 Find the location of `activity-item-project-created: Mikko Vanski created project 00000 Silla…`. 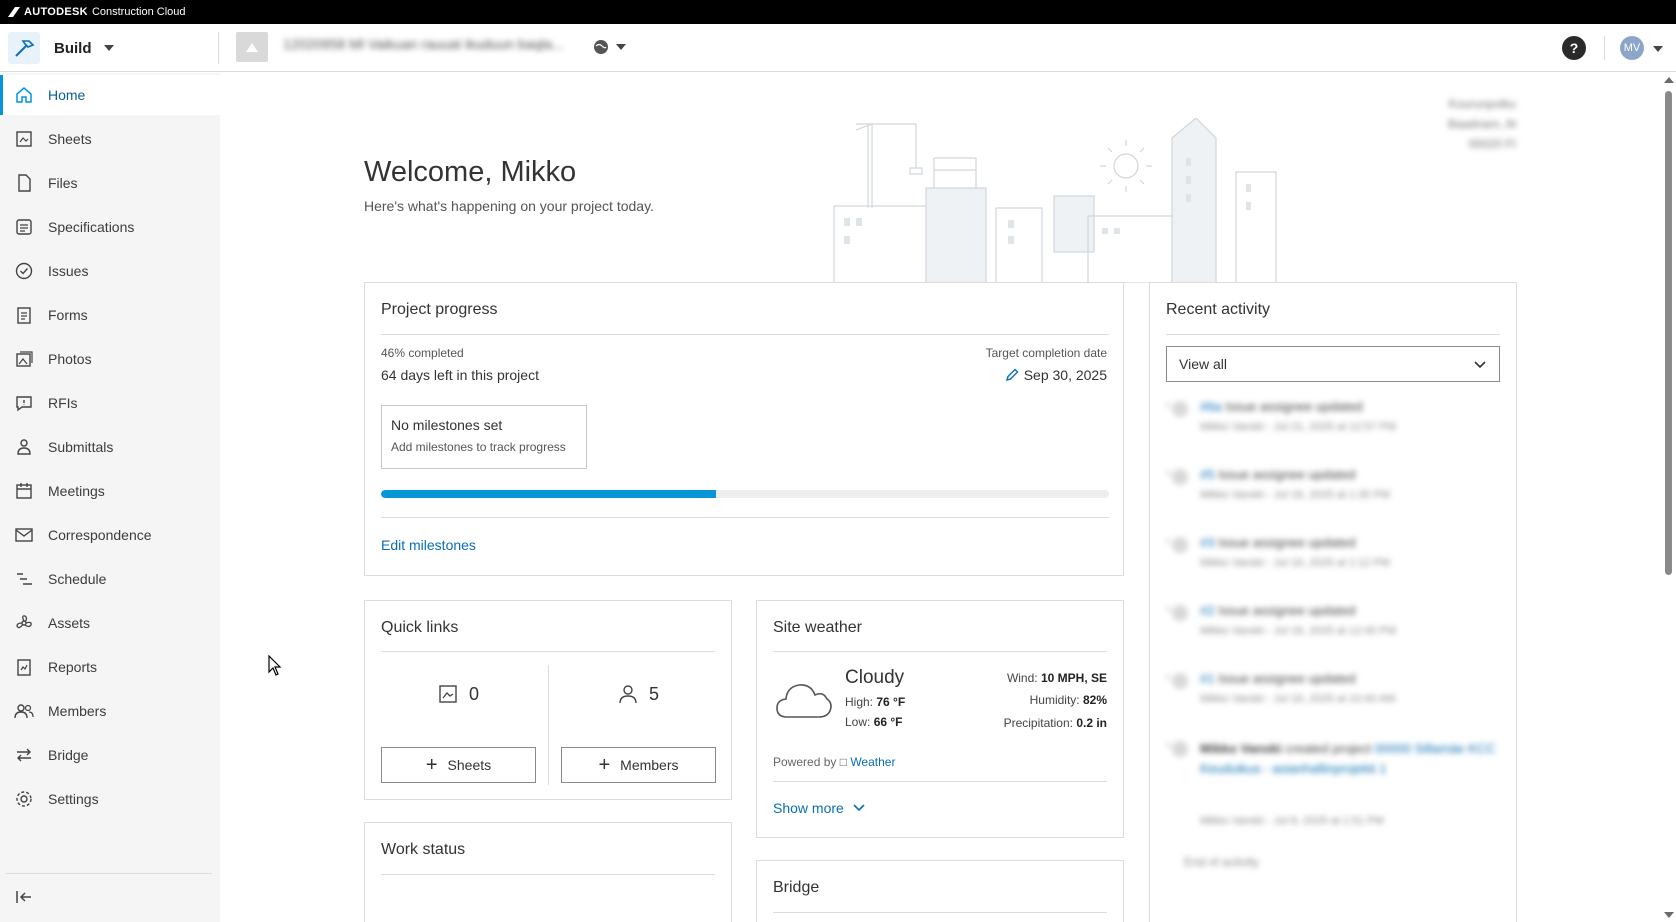

activity-item-project-created: Mikko Vanski created project 00000 Silla… is located at coordinates (1333, 787).